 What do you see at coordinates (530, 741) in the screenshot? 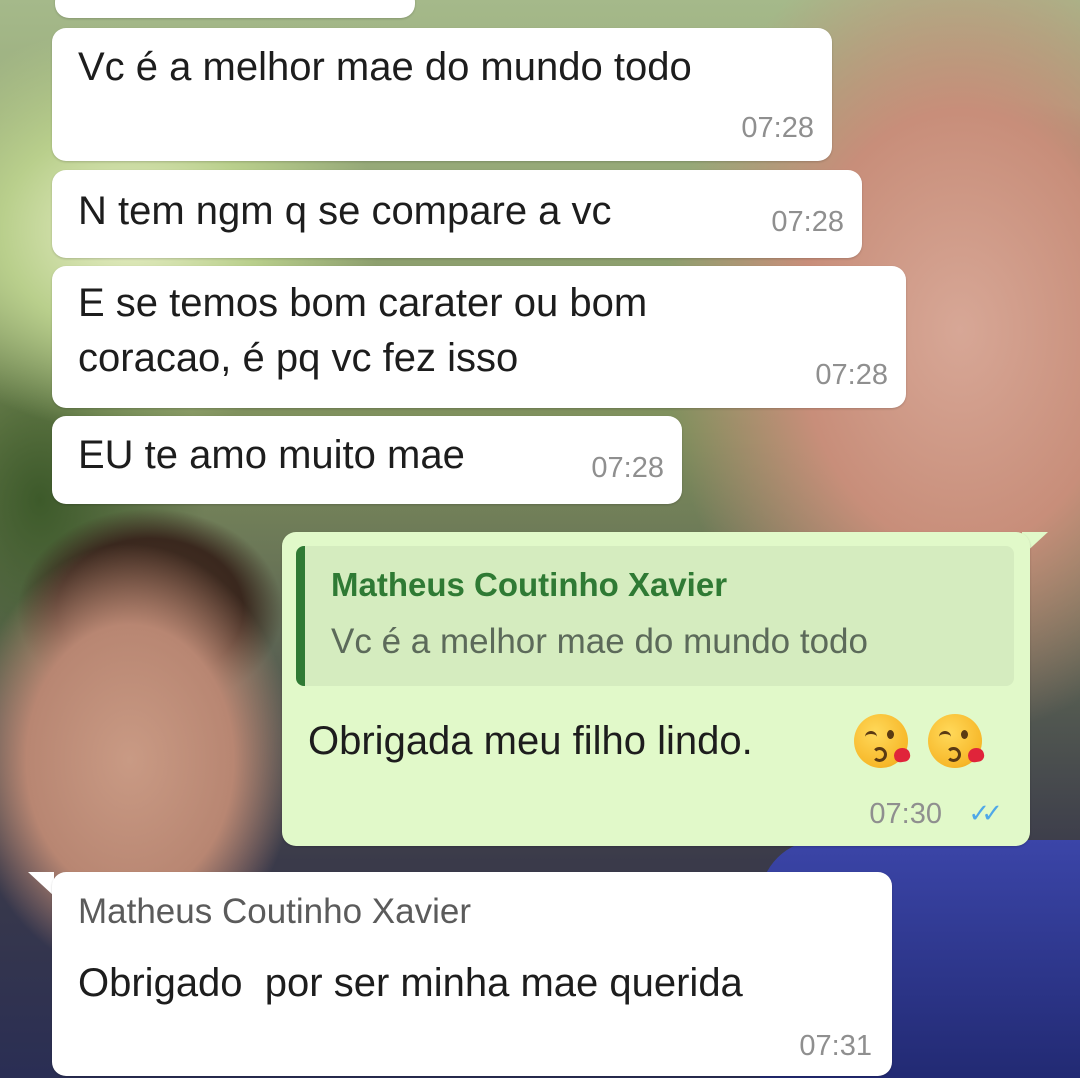
I see `message-text: Obrigada meu filho lindo.` at bounding box center [530, 741].